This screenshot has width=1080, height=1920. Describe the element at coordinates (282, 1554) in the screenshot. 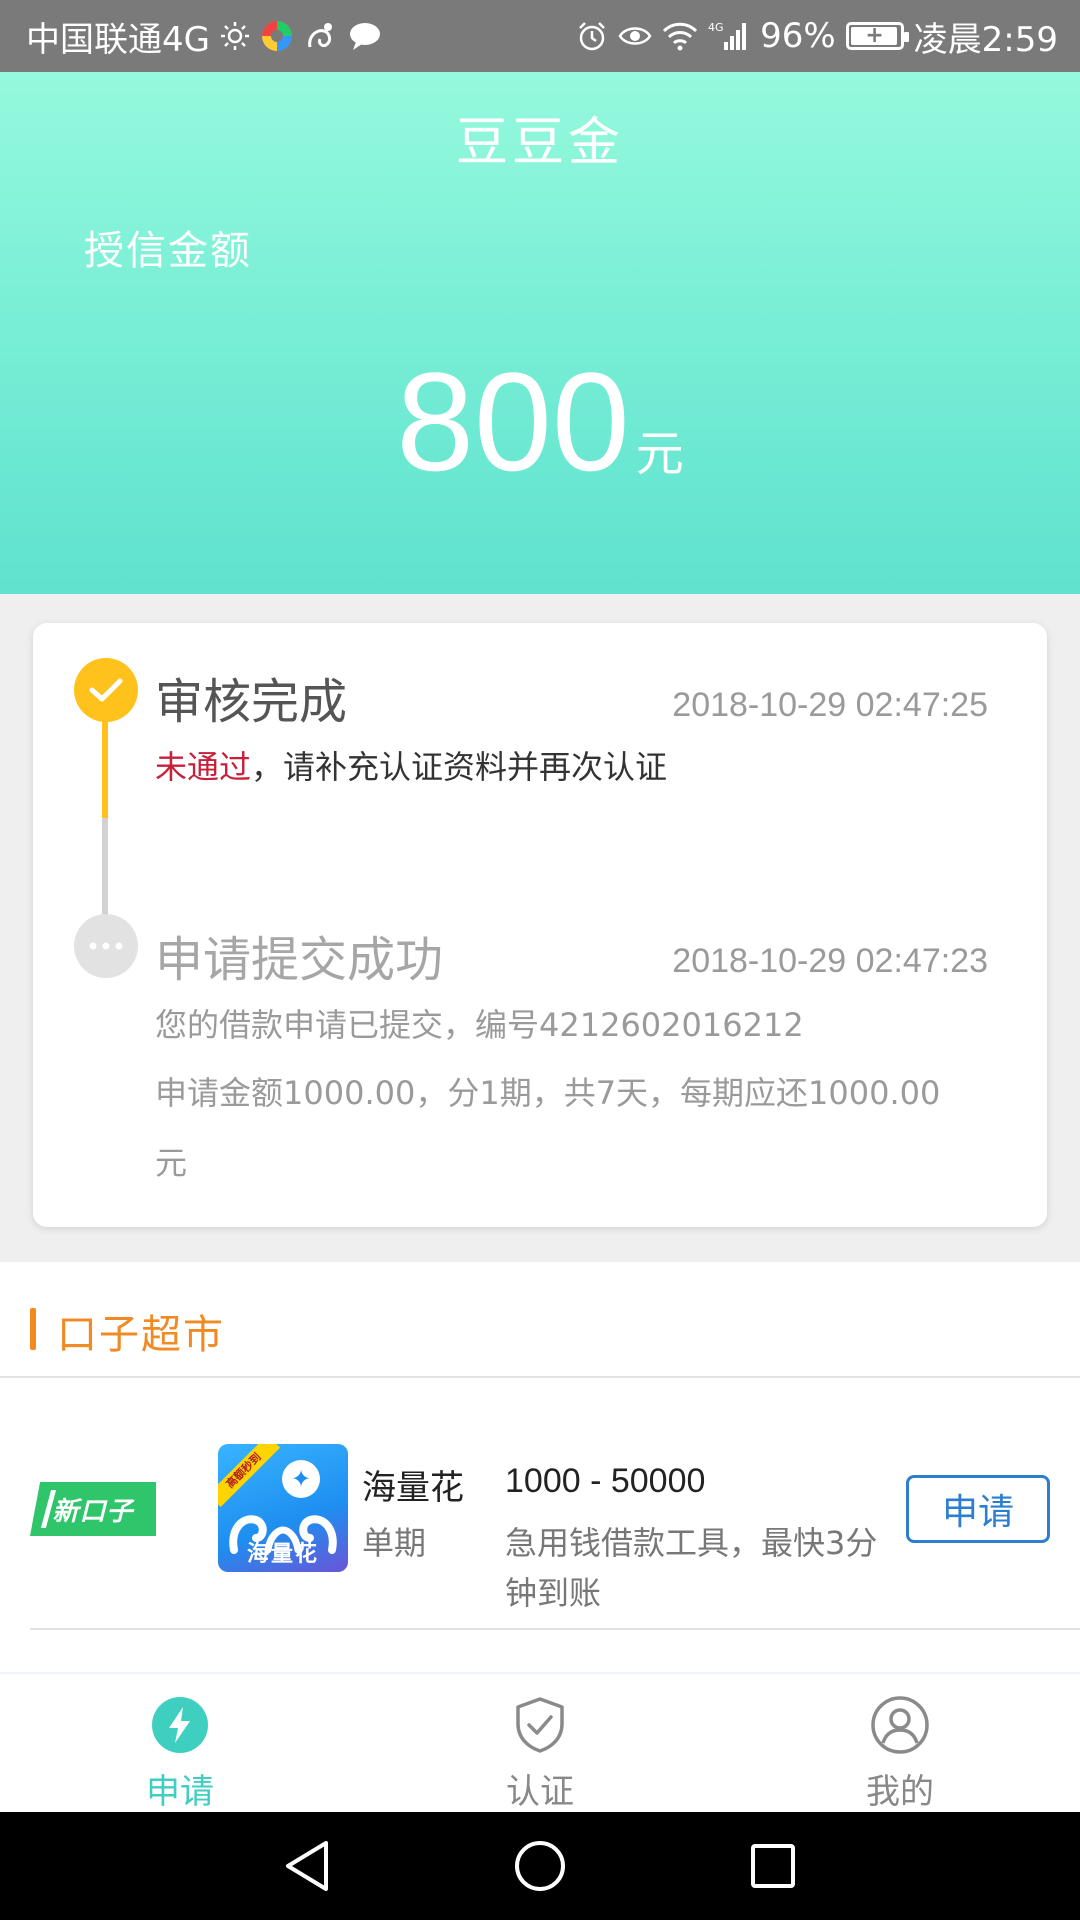

I see `logo-text: 海量花` at that location.